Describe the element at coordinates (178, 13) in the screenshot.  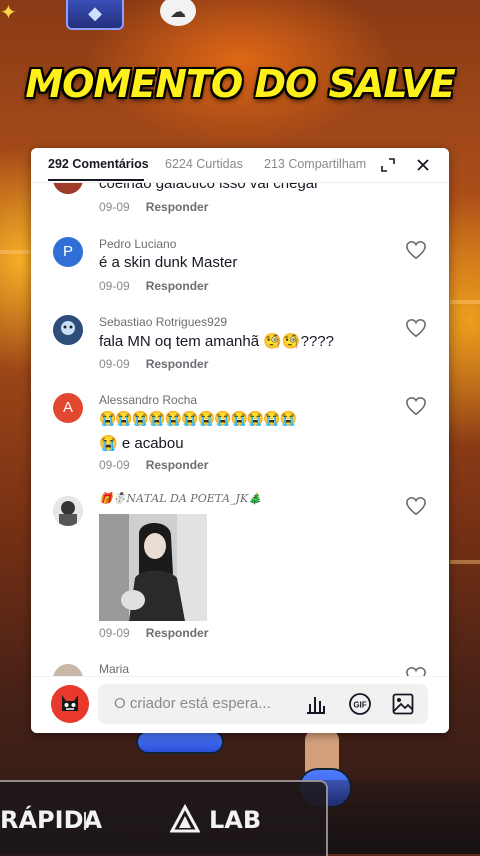
I see `cloud-download-icon: ☁` at that location.